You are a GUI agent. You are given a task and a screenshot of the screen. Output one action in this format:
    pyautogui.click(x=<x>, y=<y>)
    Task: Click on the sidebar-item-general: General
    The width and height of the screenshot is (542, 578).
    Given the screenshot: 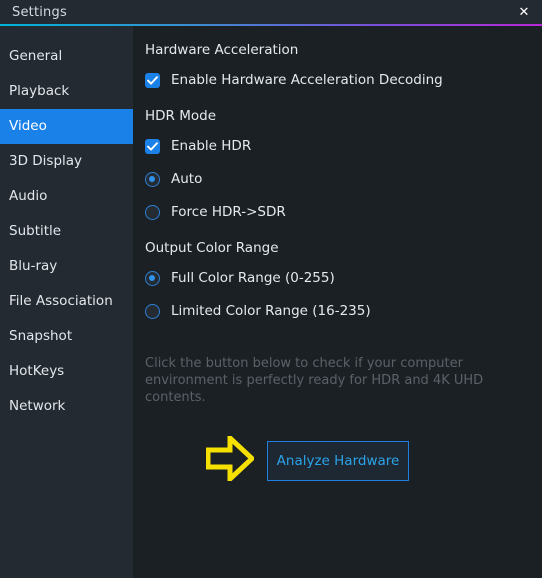 What is the action you would take?
    pyautogui.click(x=66, y=56)
    